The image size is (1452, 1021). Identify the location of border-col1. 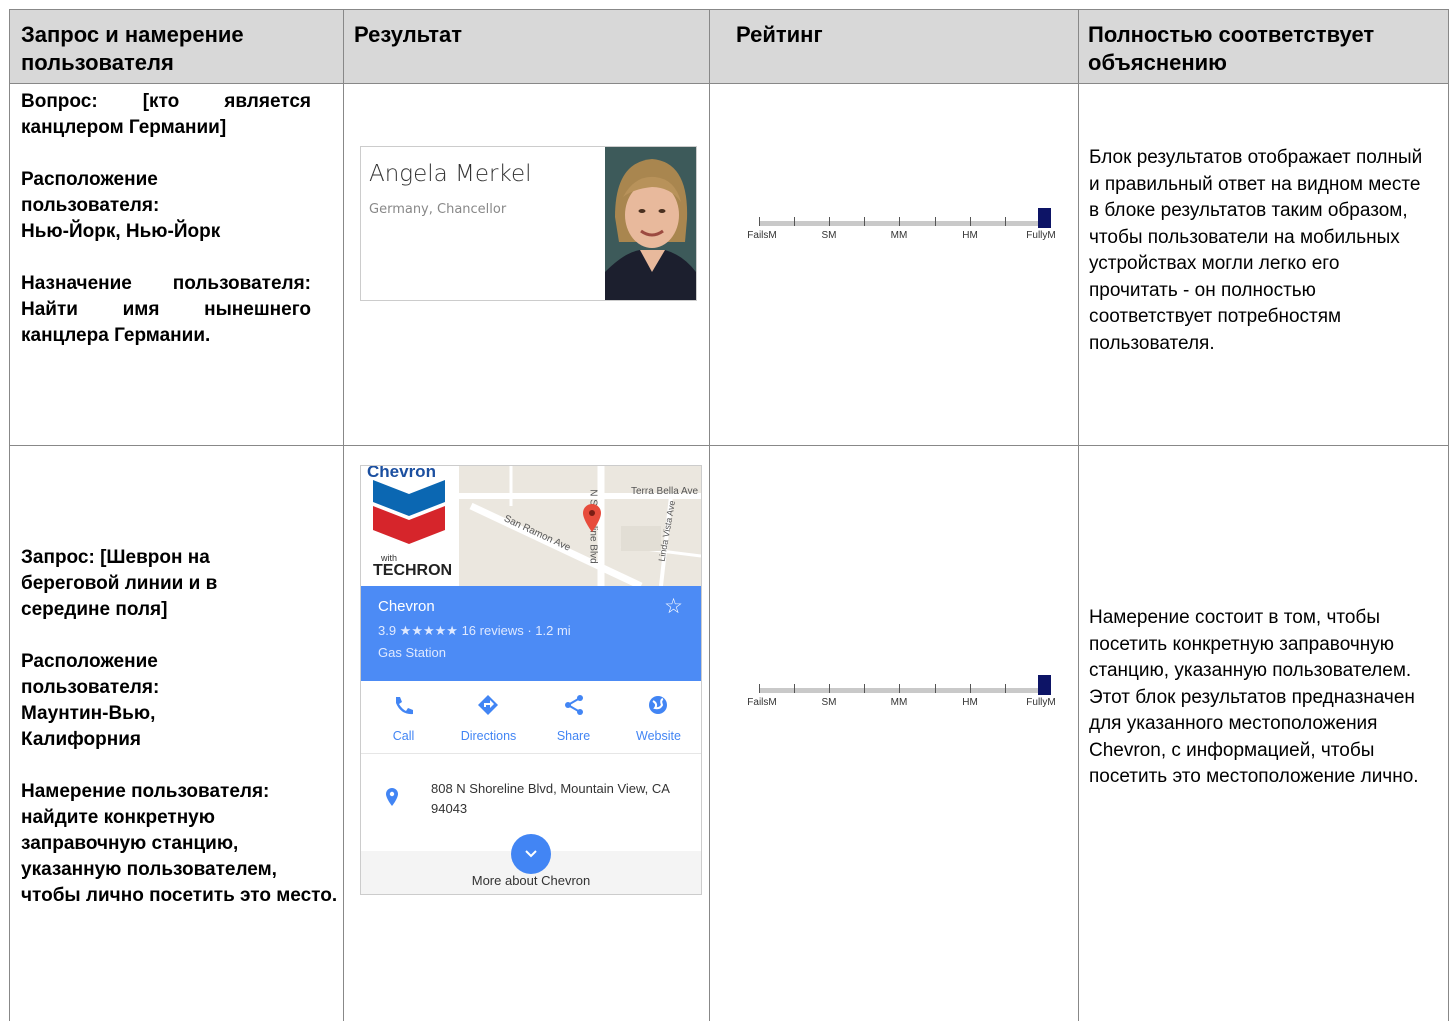
(343, 515).